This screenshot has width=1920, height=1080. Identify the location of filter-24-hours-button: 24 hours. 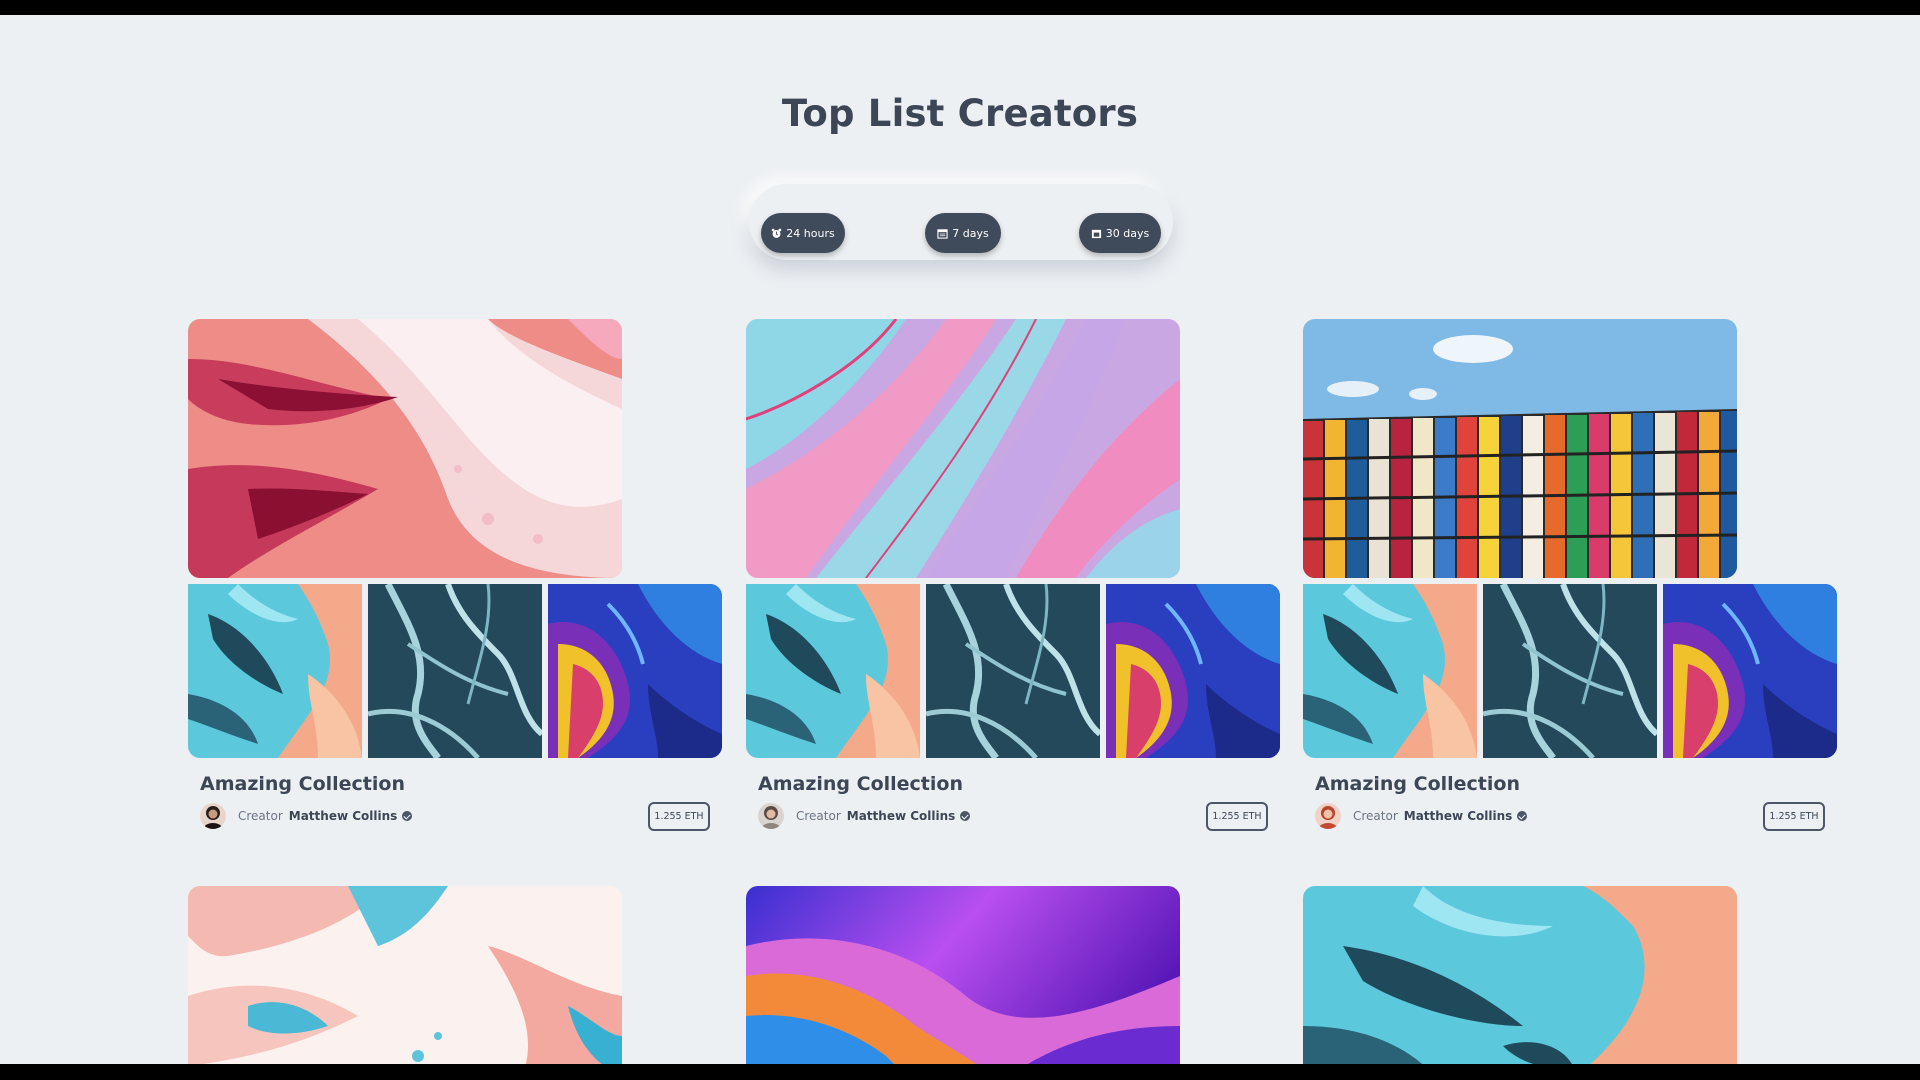
(803, 233).